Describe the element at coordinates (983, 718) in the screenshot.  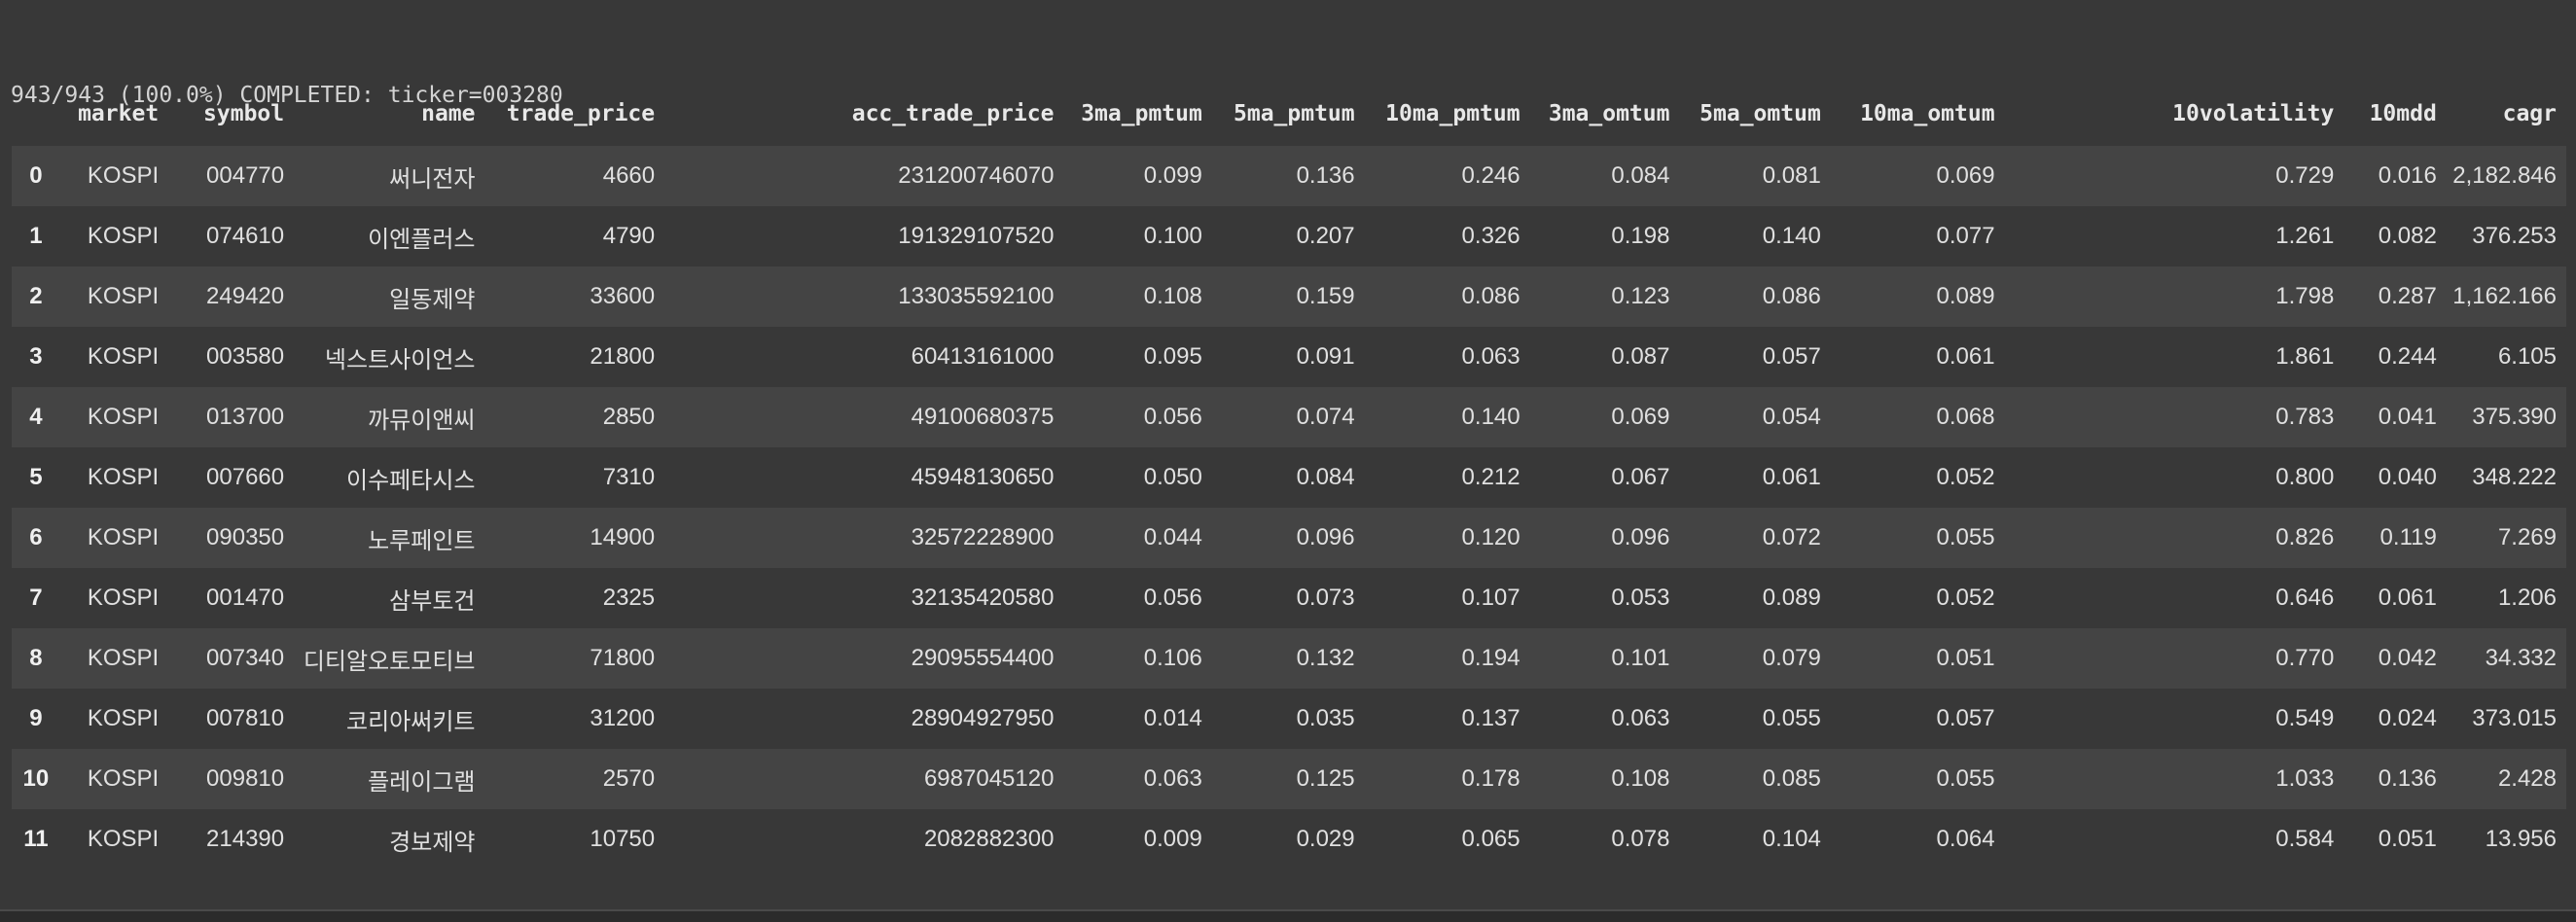
I see `cell-acc-trade-price: 28904927950` at that location.